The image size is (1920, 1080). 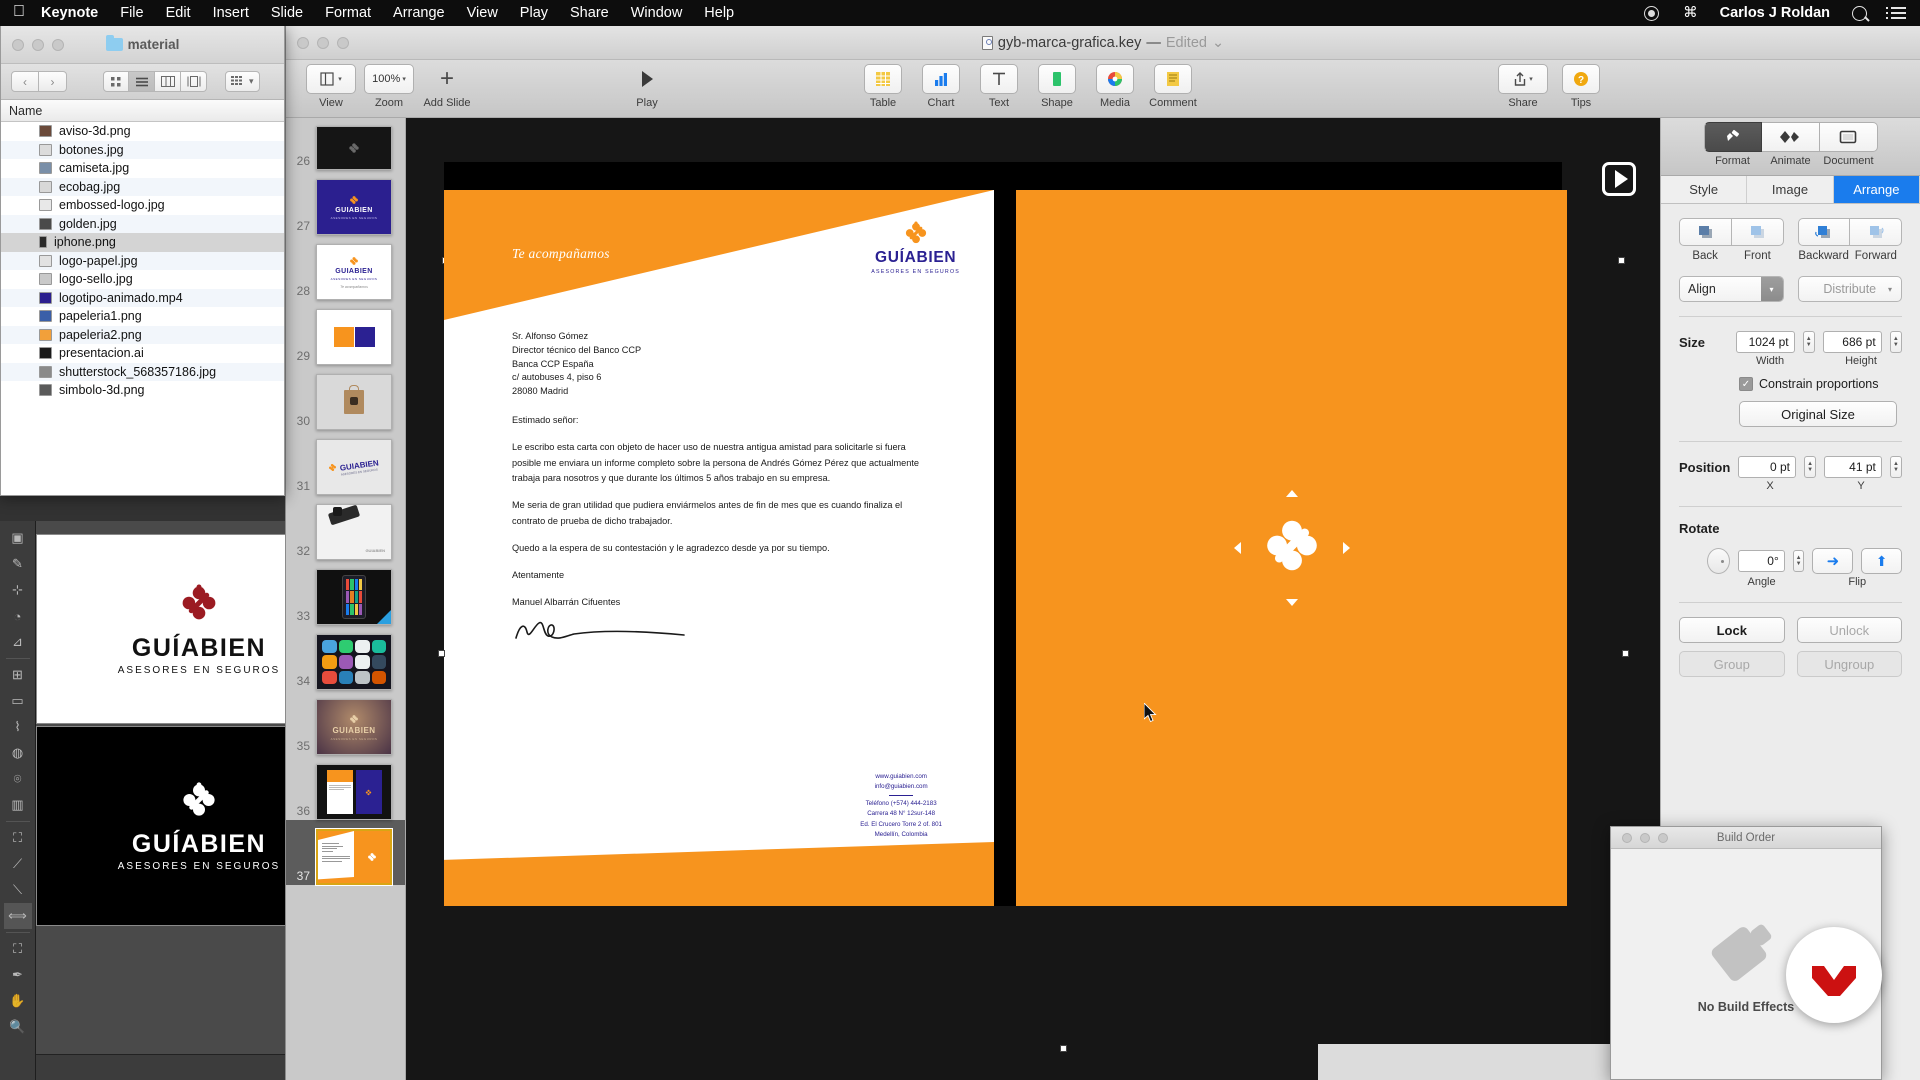 What do you see at coordinates (1621, 260) in the screenshot?
I see `selection-handle-top-right` at bounding box center [1621, 260].